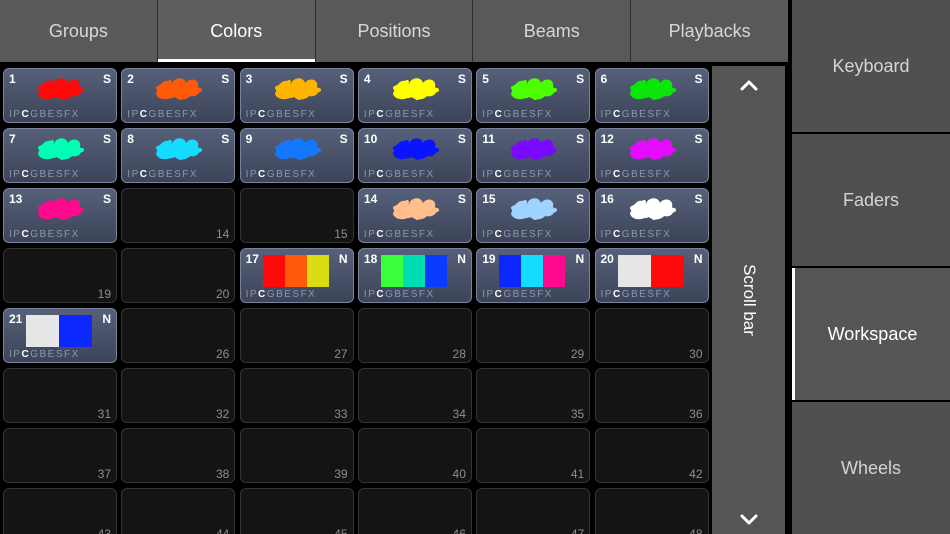  I want to click on palette-cell-empty: 36, so click(651, 395).